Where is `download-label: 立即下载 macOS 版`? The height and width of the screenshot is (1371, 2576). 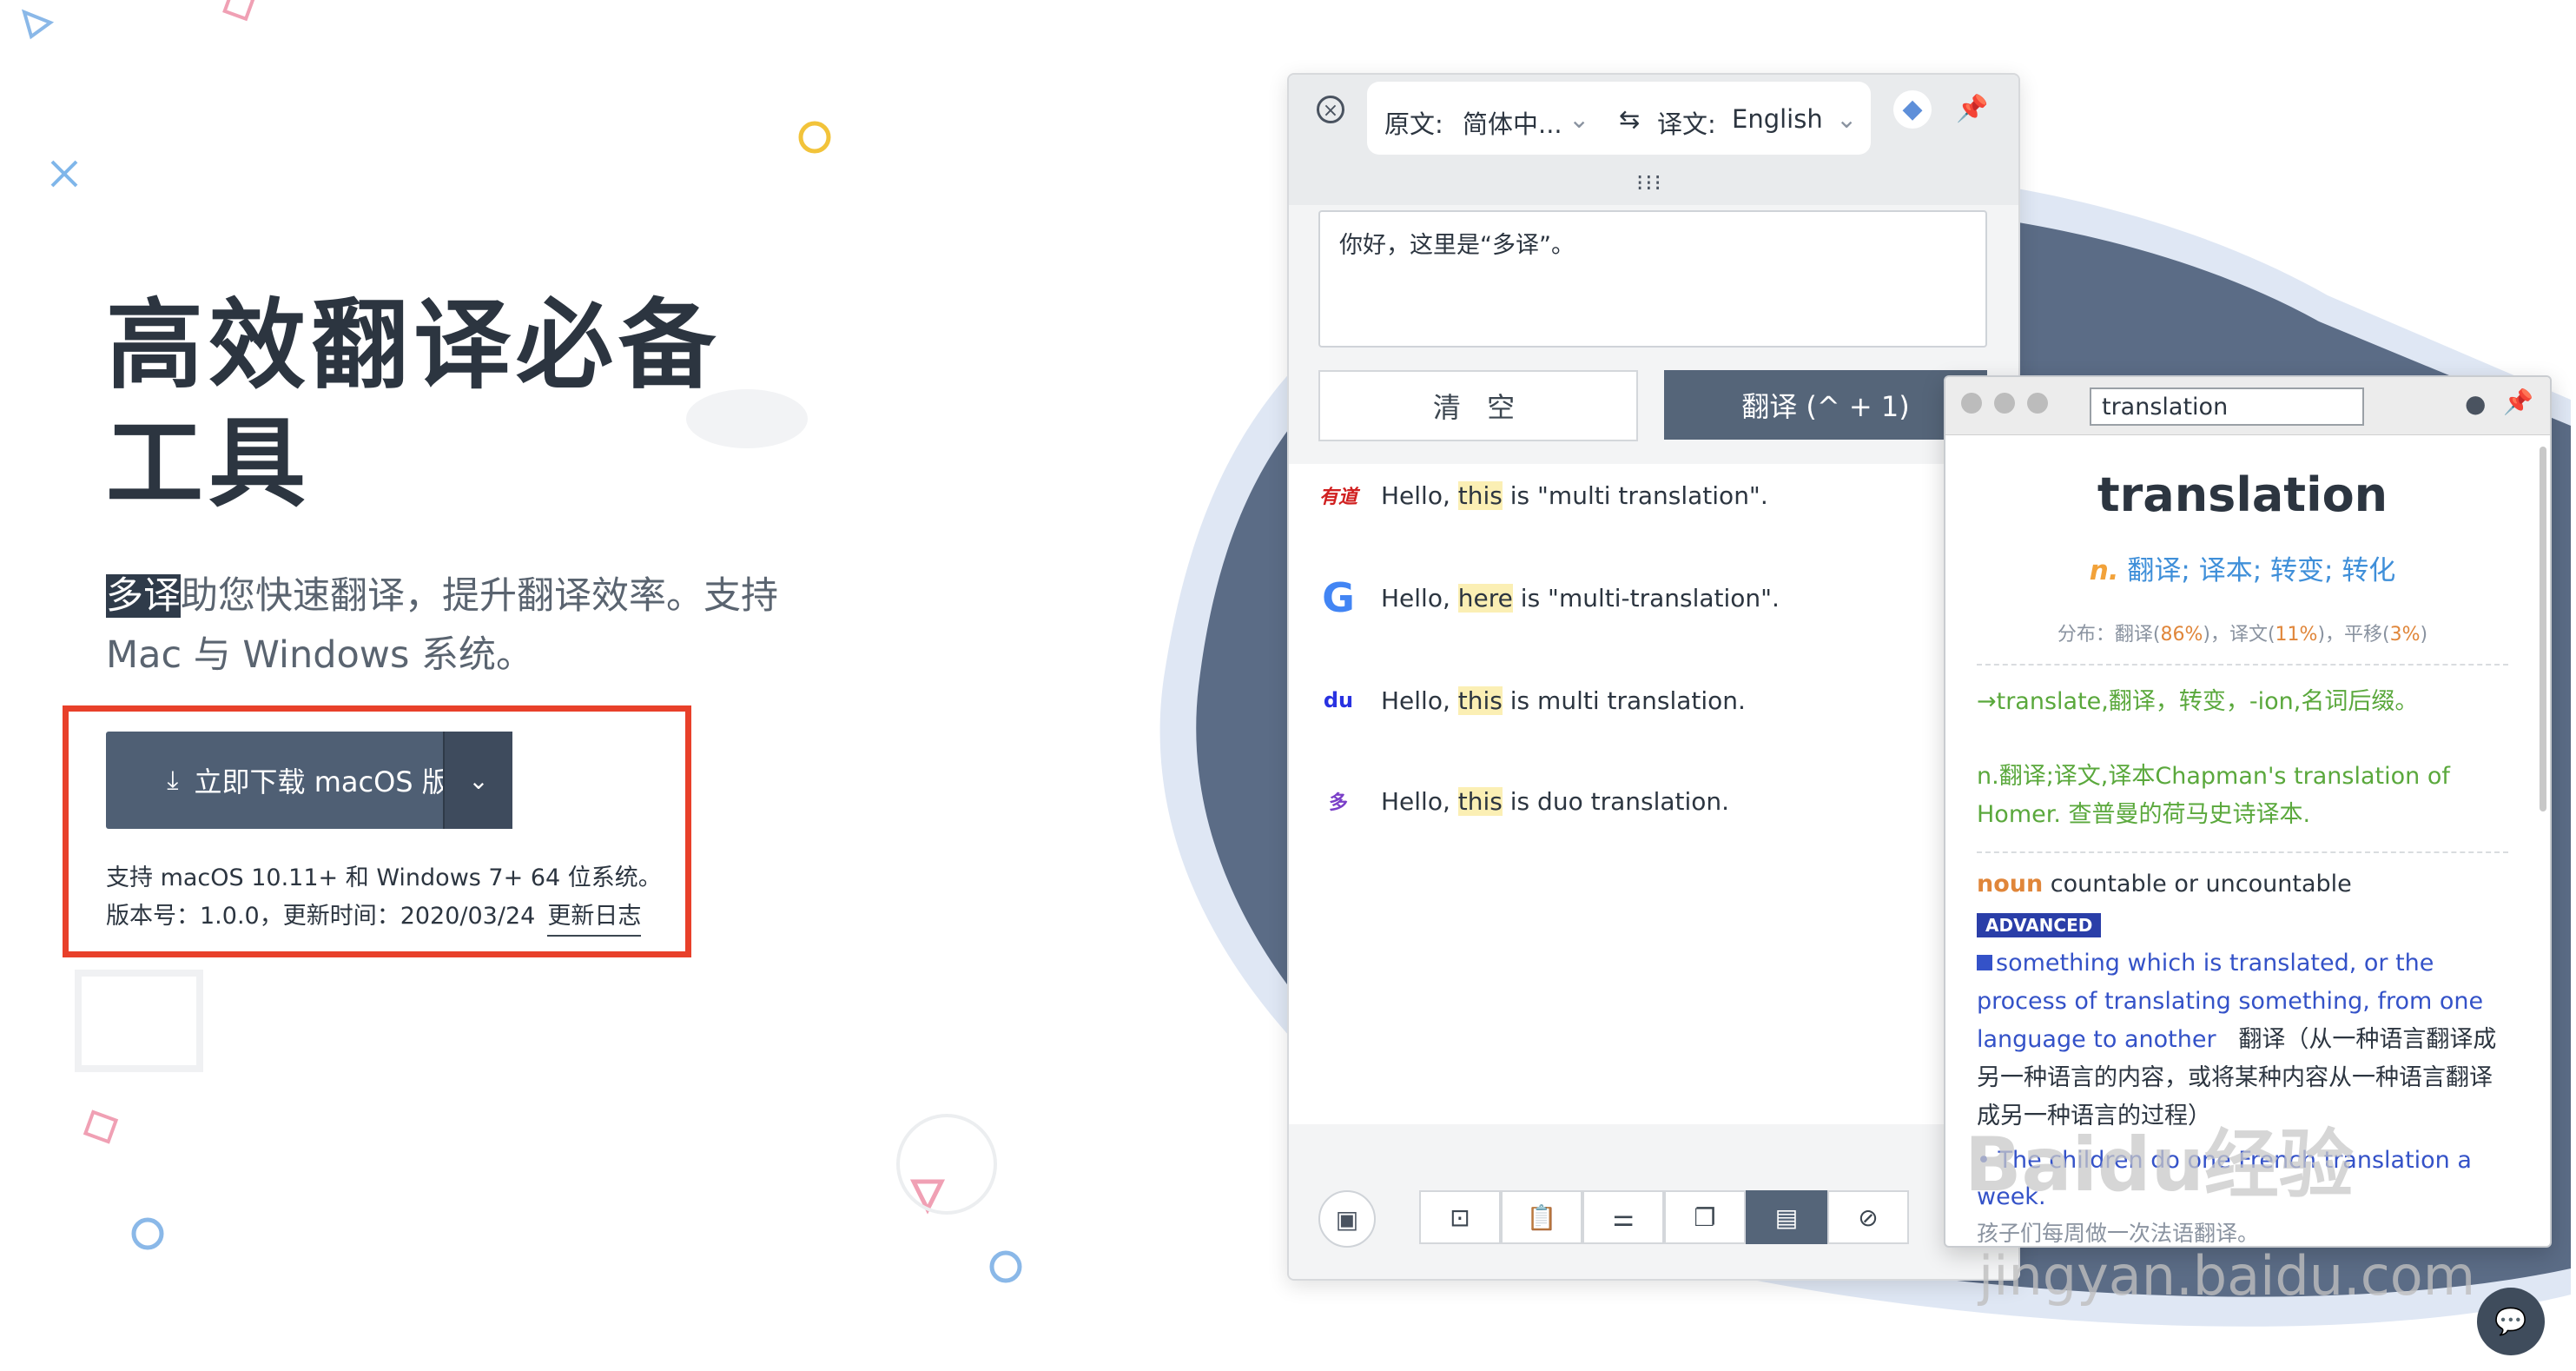 download-label: 立即下载 macOS 版 is located at coordinates (322, 781).